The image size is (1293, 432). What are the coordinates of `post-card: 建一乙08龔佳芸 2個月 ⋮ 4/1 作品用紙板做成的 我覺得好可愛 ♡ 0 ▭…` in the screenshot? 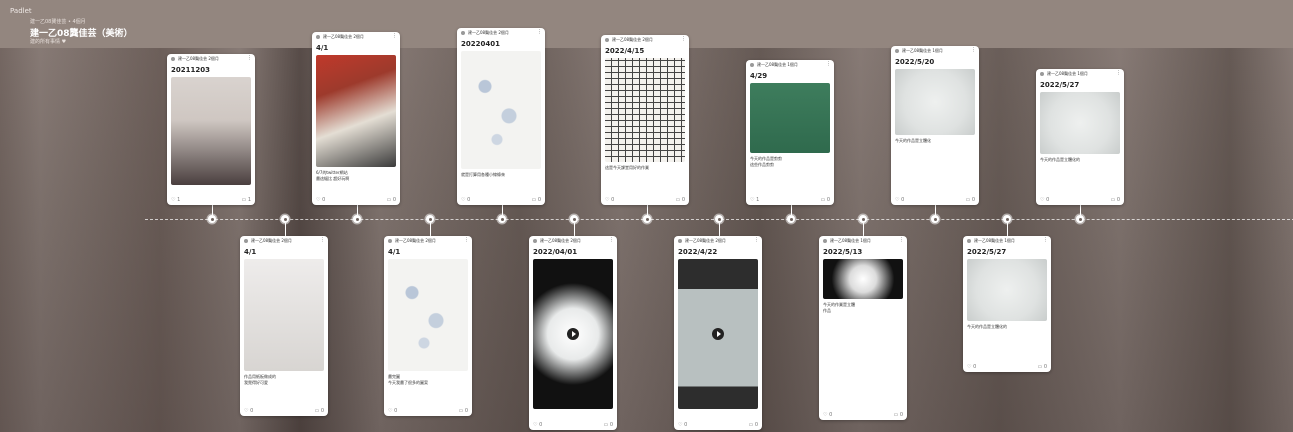 It's located at (284, 326).